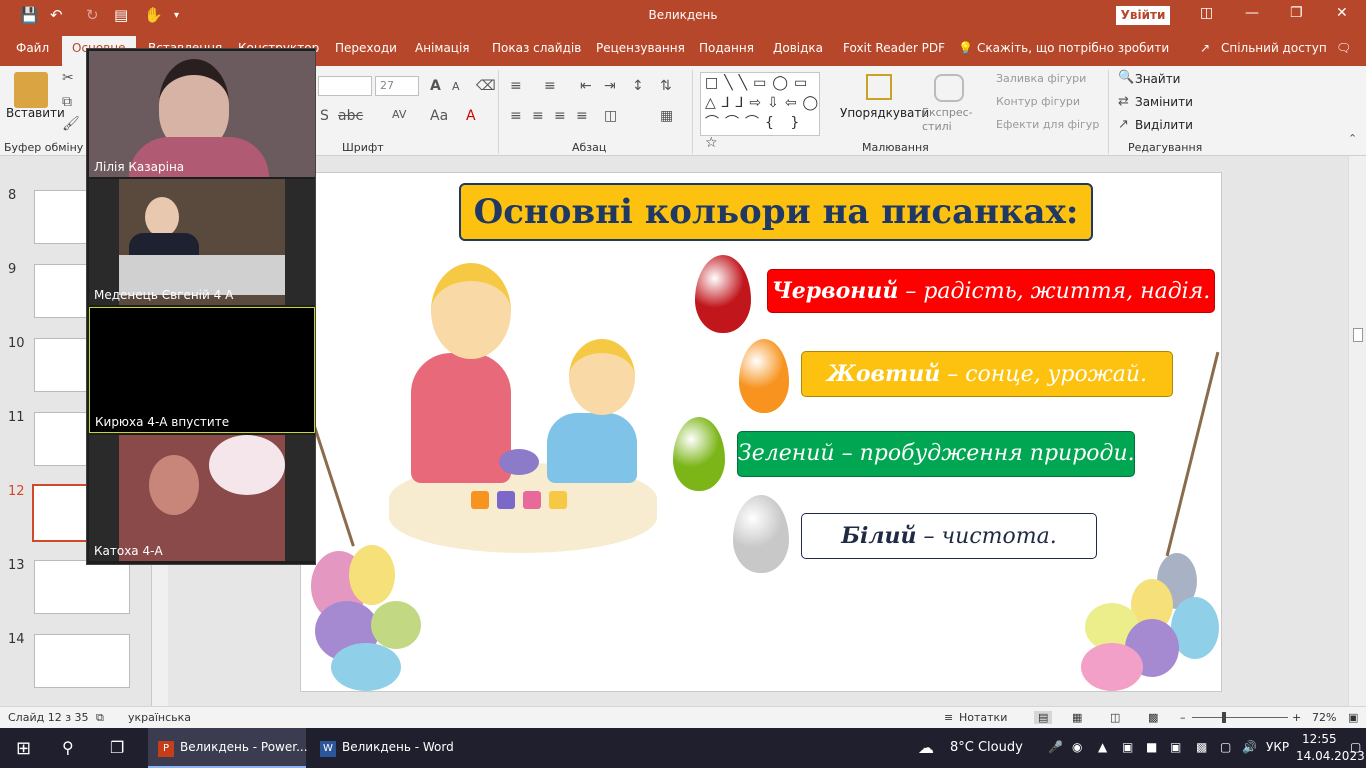  Describe the element at coordinates (1102, 747) in the screenshot. I see `usb-icon: ▲` at that location.